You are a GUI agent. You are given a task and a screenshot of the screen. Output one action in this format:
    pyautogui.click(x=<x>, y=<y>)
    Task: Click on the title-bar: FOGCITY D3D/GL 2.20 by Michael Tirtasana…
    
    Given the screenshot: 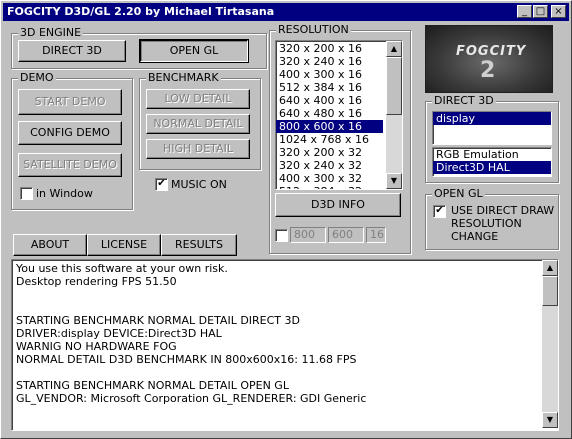 What is the action you would take?
    pyautogui.click(x=286, y=12)
    